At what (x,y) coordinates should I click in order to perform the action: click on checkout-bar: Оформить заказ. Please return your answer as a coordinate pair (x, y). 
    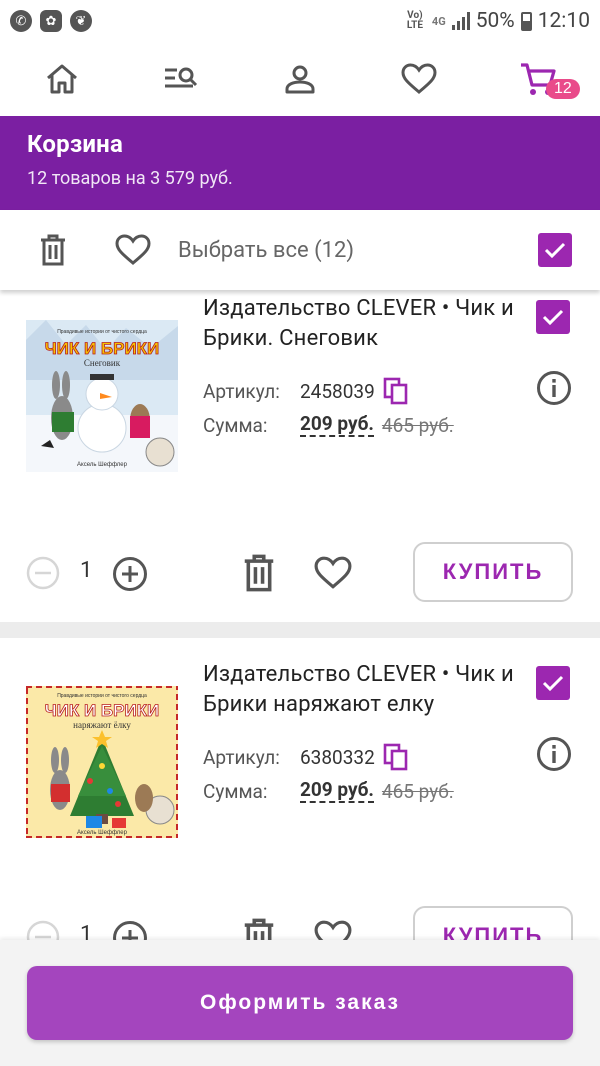
    Looking at the image, I should click on (300, 1003).